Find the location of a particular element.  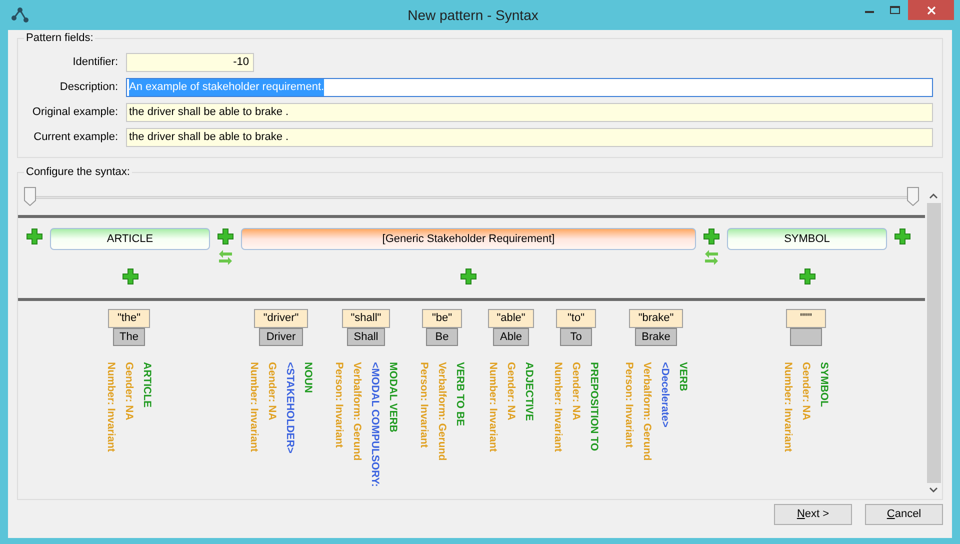

scroll-thumb is located at coordinates (933, 343).